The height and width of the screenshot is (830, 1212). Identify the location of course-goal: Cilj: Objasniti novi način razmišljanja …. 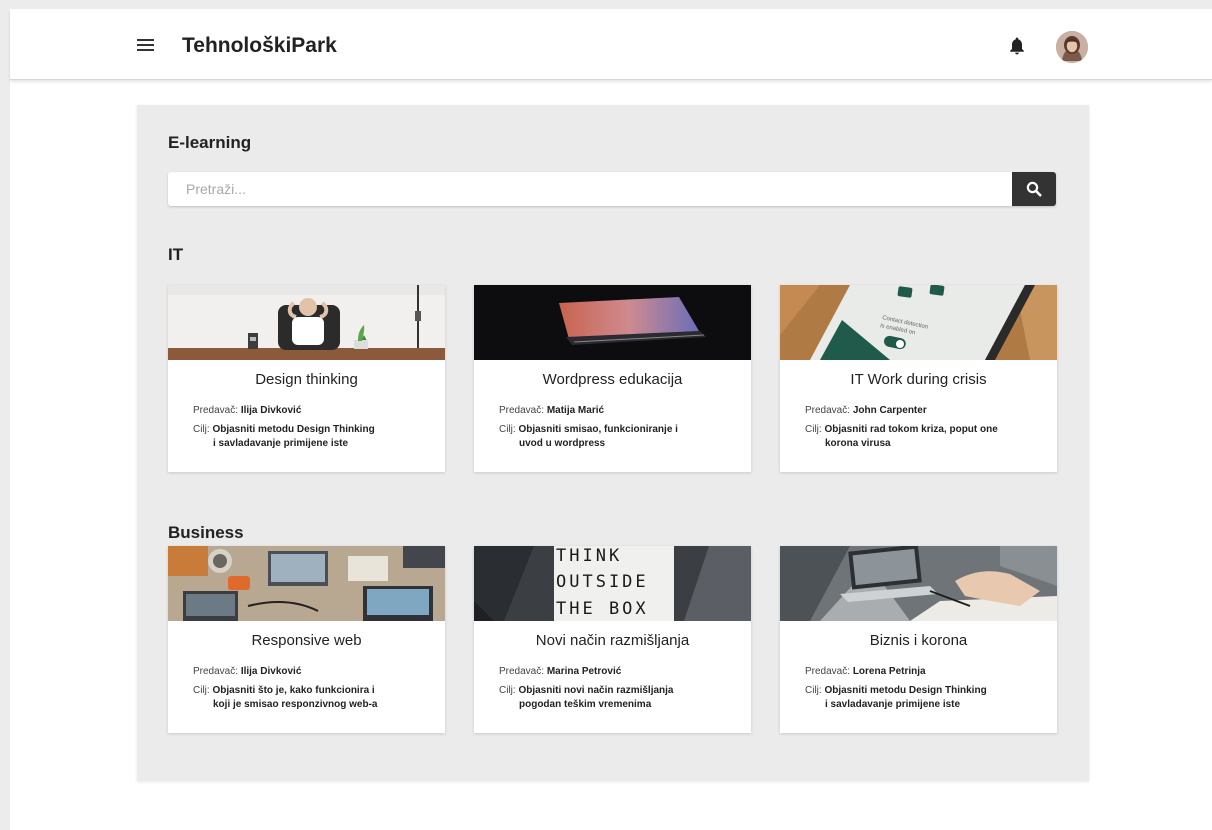
(614, 698).